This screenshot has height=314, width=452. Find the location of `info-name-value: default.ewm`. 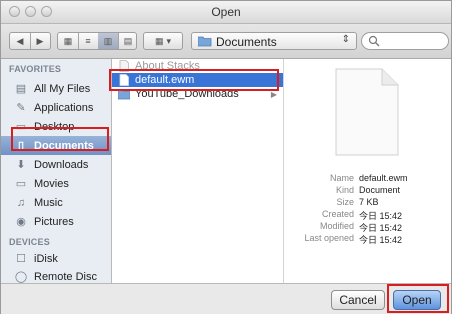

info-name-value: default.ewm is located at coordinates (383, 178).